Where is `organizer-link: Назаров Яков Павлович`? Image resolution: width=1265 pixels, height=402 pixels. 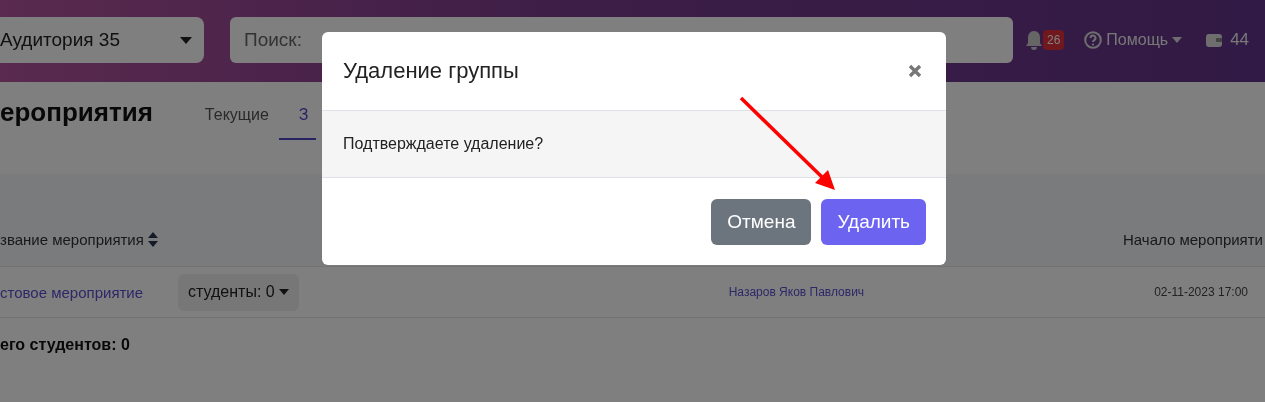 organizer-link: Назаров Яков Павлович is located at coordinates (796, 292).